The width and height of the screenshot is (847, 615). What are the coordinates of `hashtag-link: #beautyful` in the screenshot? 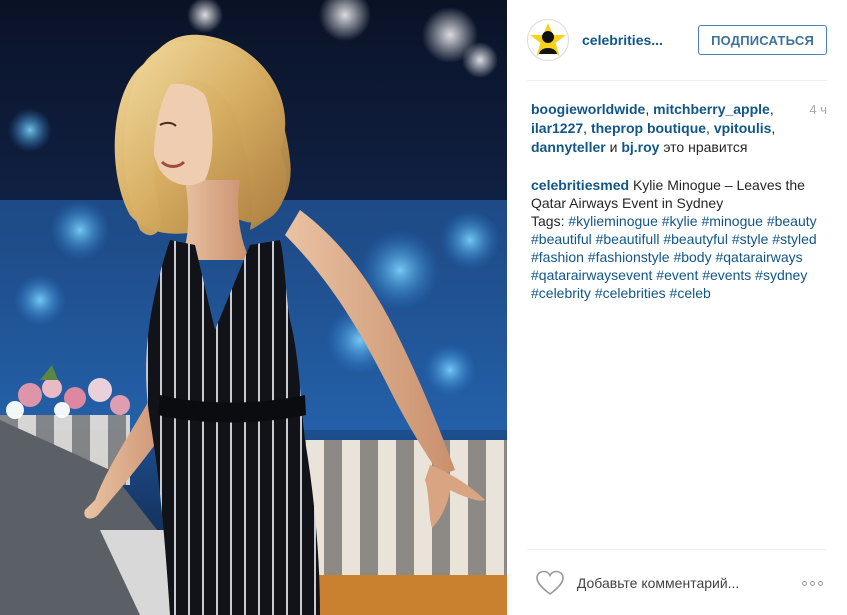 It's located at (695, 239).